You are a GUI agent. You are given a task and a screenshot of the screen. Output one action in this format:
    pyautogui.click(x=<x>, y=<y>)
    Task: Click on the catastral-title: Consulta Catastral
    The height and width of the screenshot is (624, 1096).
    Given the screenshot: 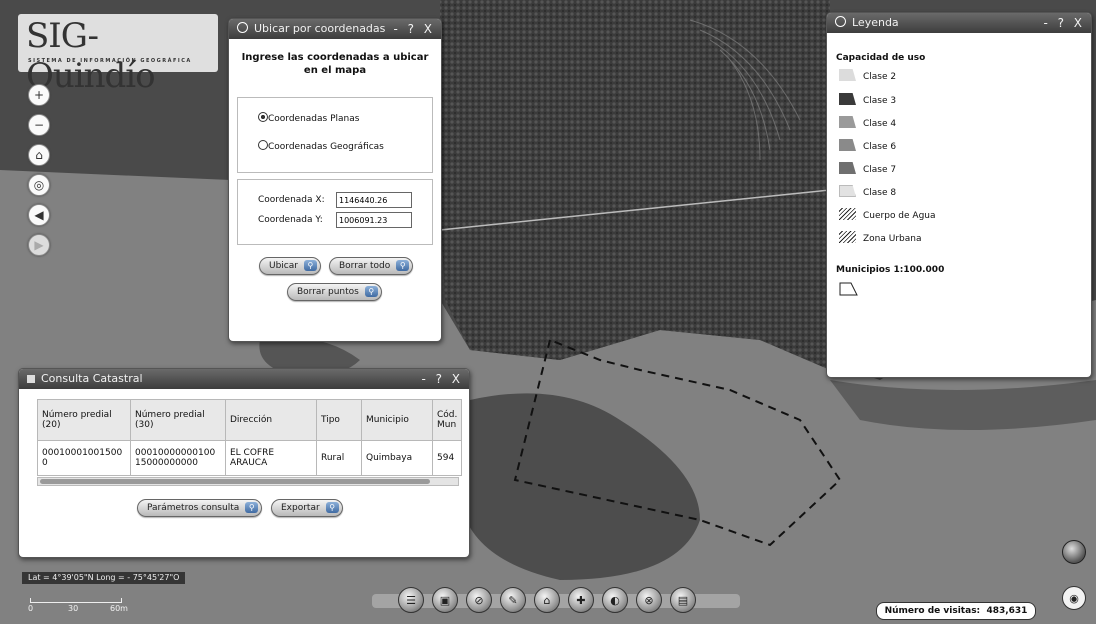 What is the action you would take?
    pyautogui.click(x=92, y=378)
    